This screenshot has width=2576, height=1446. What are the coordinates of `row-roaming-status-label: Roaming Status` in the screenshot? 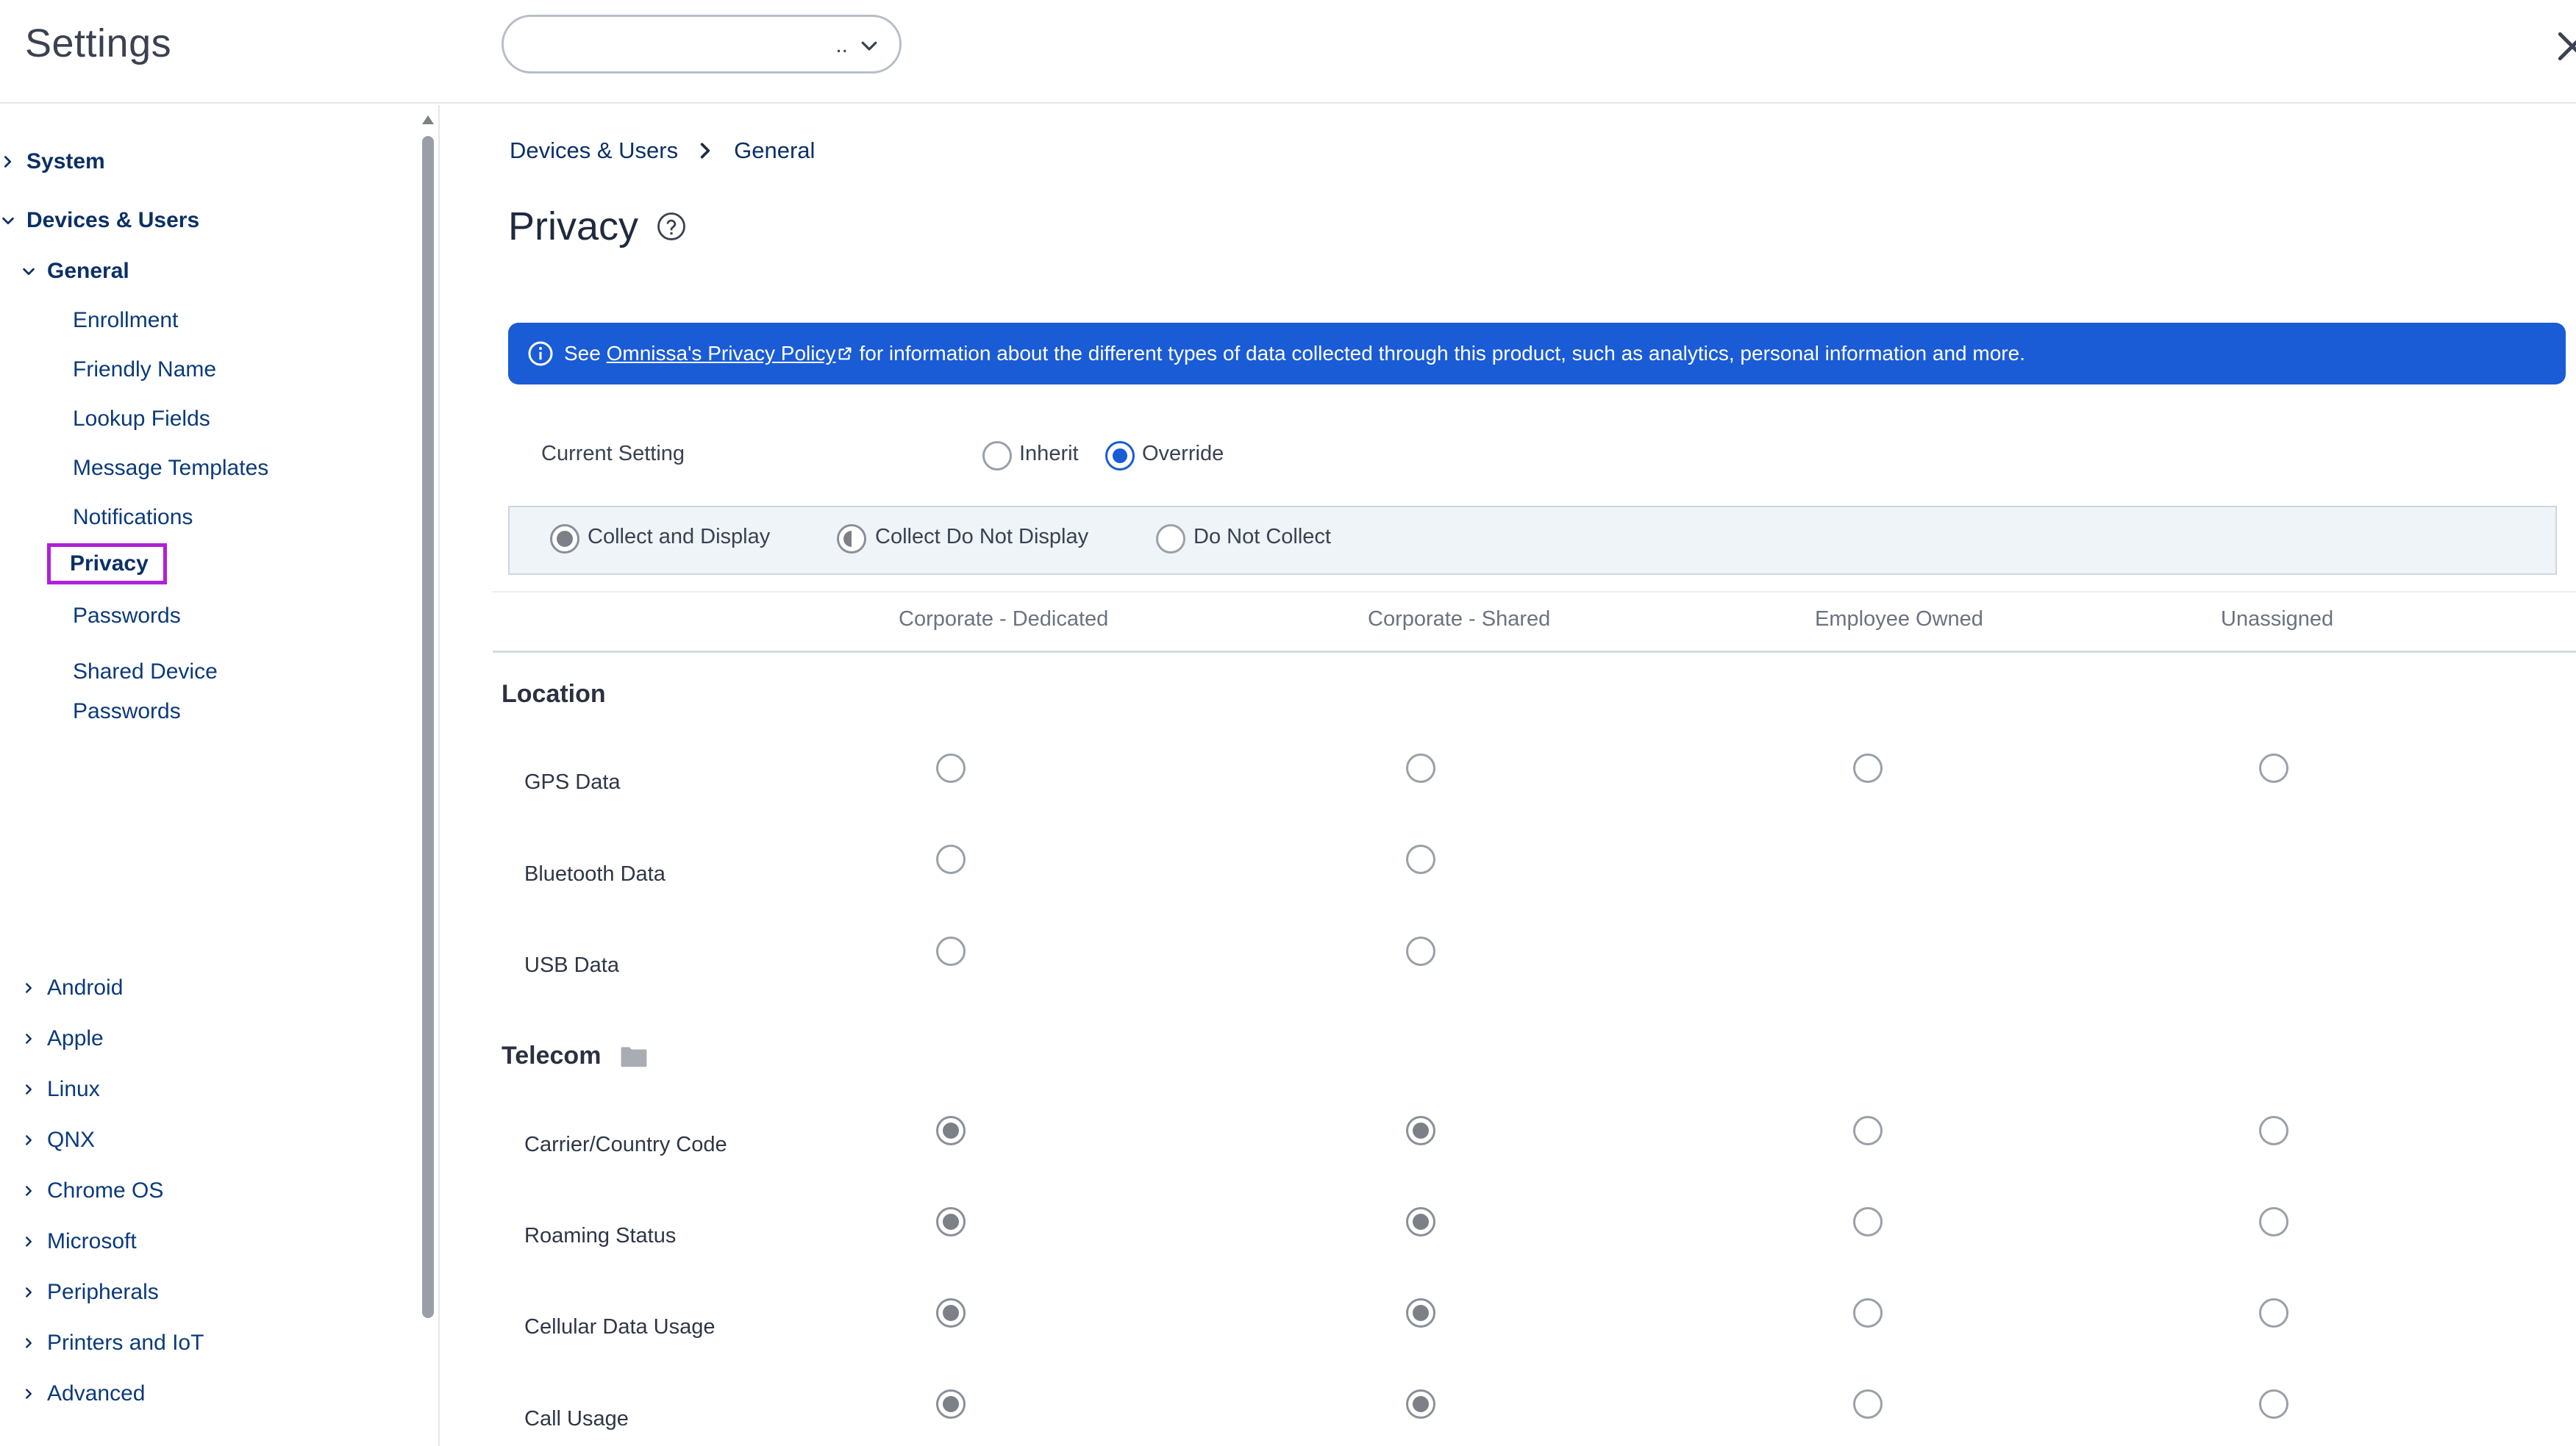 It's located at (600, 1236).